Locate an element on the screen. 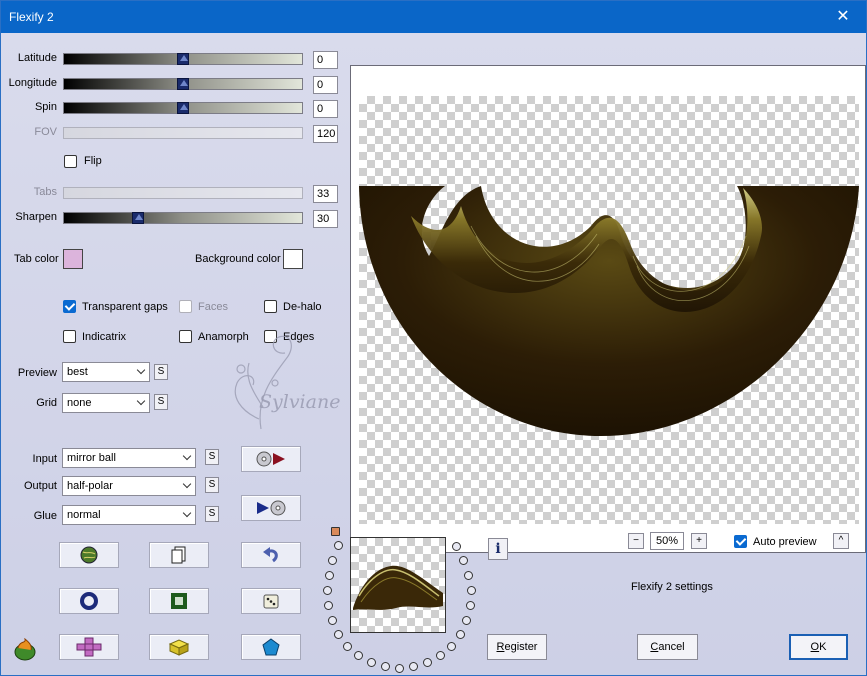  latitude-slider is located at coordinates (183, 59).